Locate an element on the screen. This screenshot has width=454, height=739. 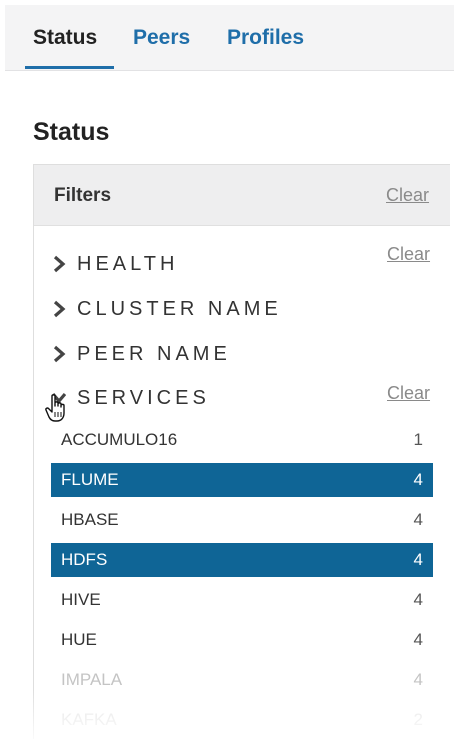
clear-health-filter-link: Clear is located at coordinates (408, 254).